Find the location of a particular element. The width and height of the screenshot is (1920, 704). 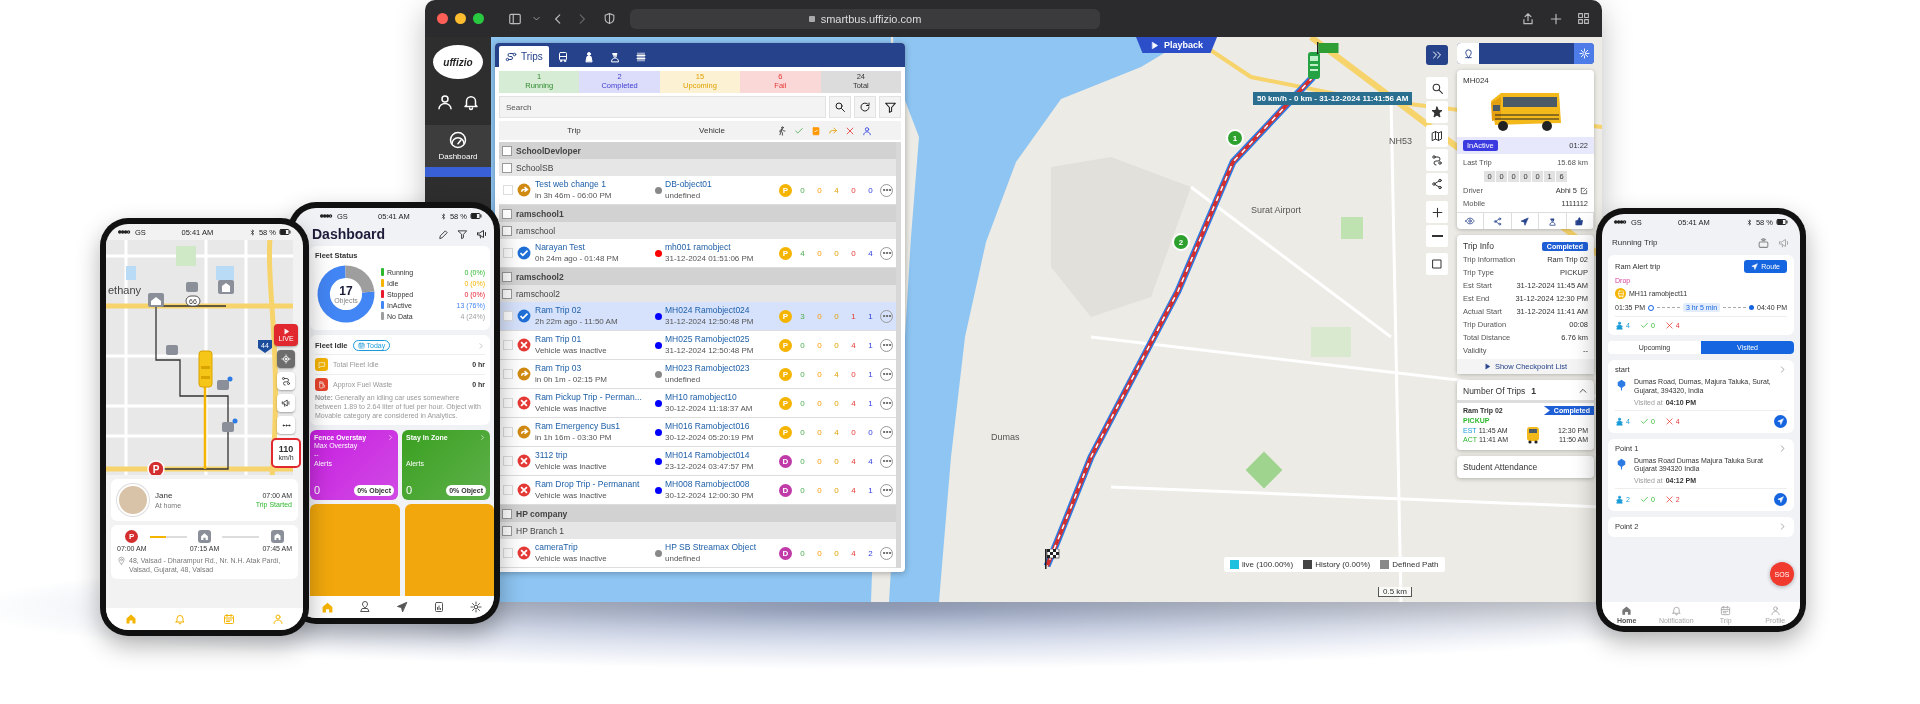

chevron-down-icon is located at coordinates (536, 18).